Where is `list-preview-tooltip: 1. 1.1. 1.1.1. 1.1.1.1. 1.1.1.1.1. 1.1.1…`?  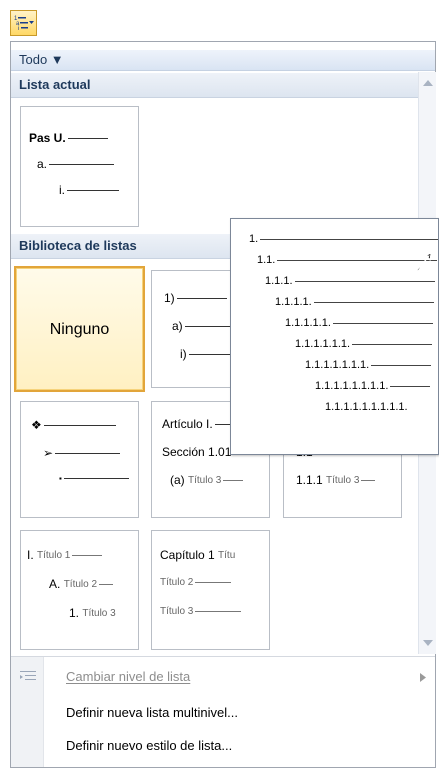 list-preview-tooltip: 1. 1.1. 1.1.1. 1.1.1.1. 1.1.1.1.1. 1.1.1… is located at coordinates (334, 336).